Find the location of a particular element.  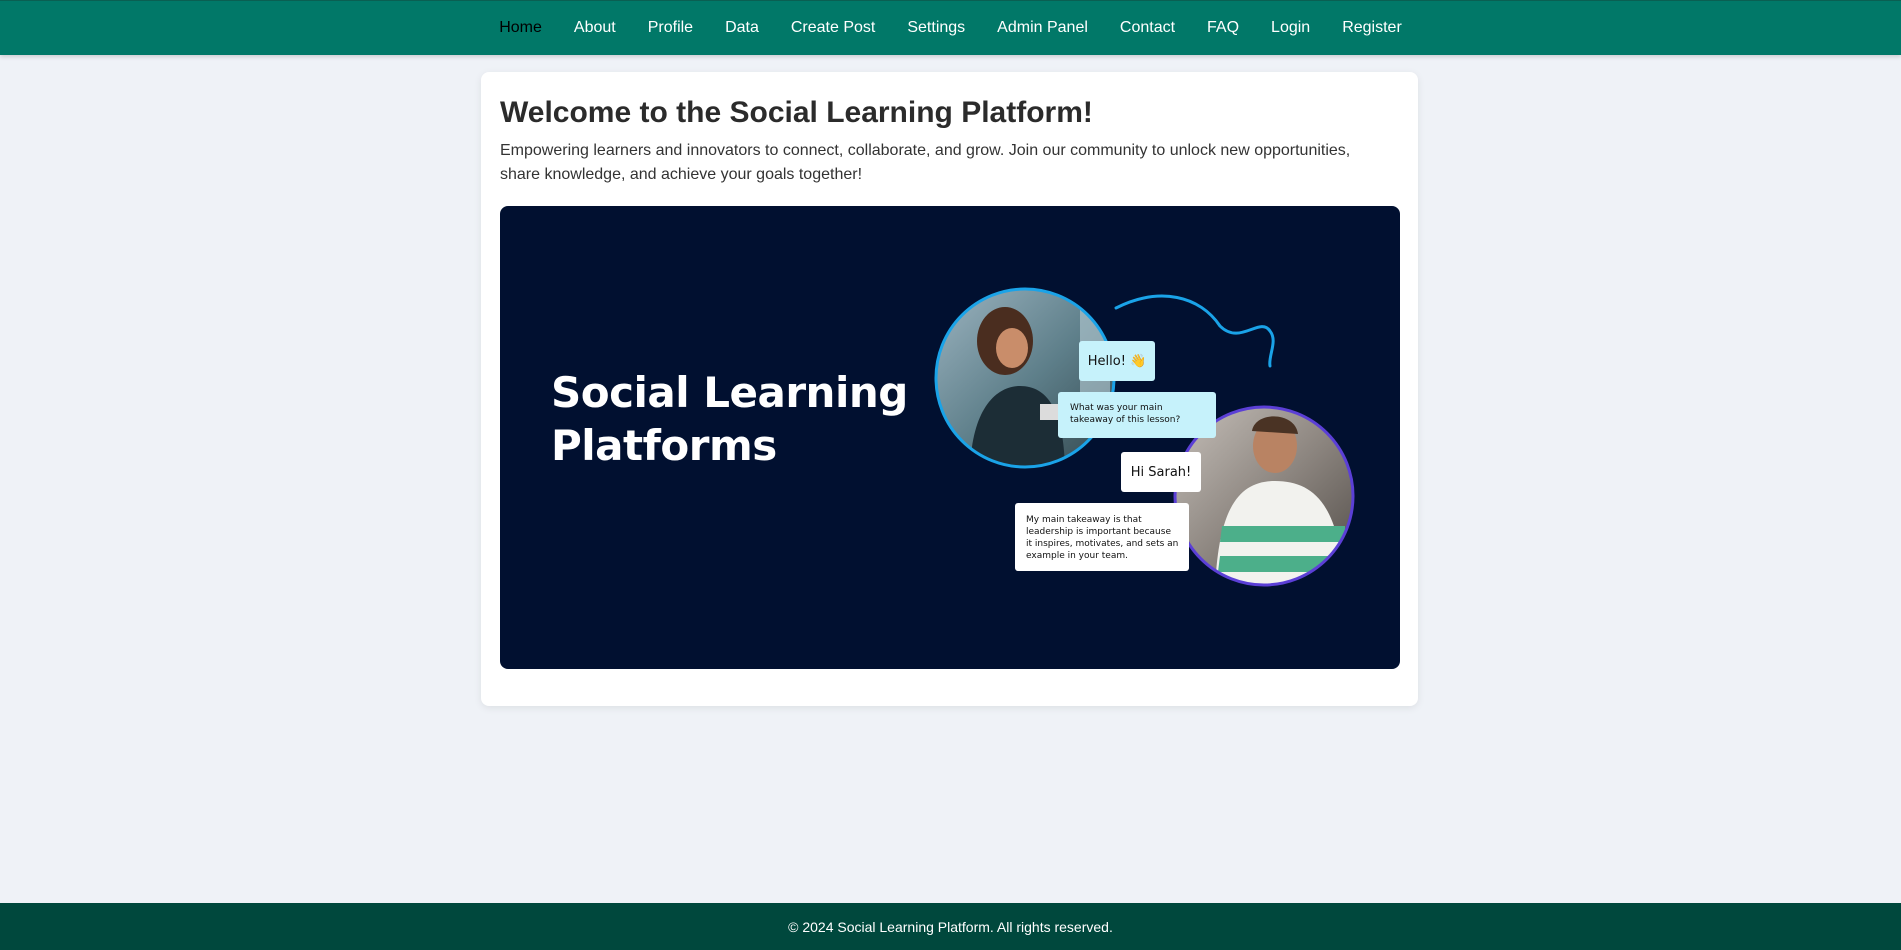

nav-link-register: Register is located at coordinates (1372, 28).